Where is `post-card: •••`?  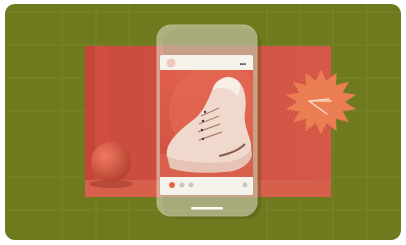 post-card: ••• is located at coordinates (206, 125).